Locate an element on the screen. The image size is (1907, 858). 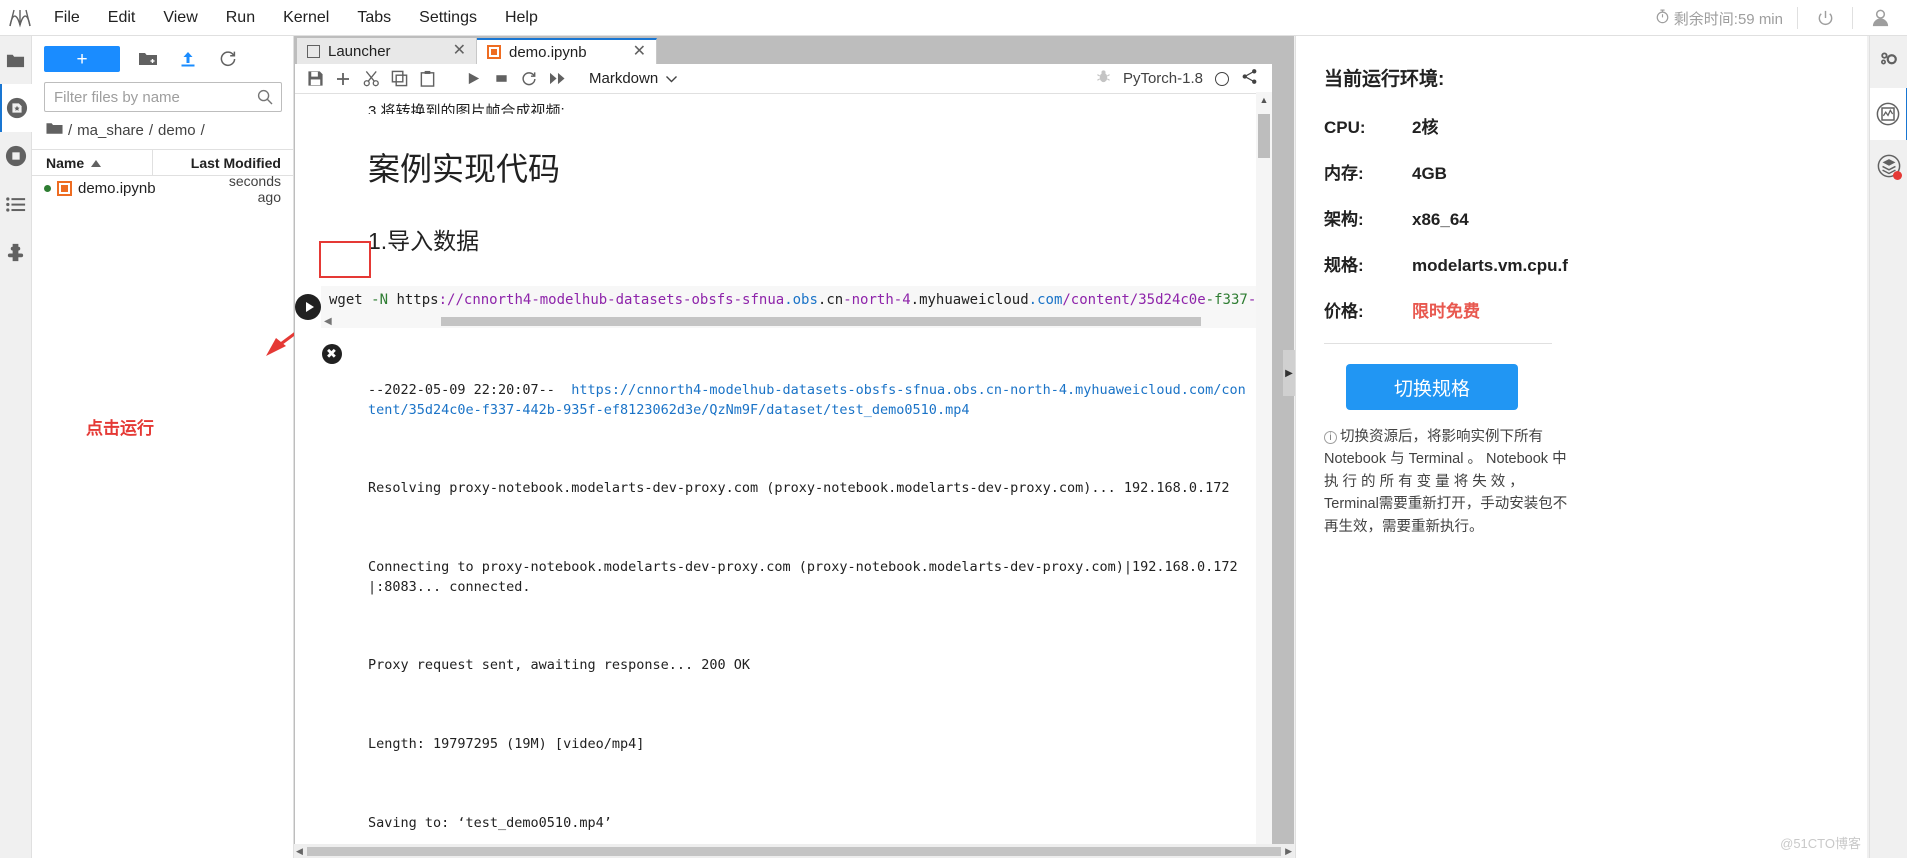
save-icon is located at coordinates (315, 79).